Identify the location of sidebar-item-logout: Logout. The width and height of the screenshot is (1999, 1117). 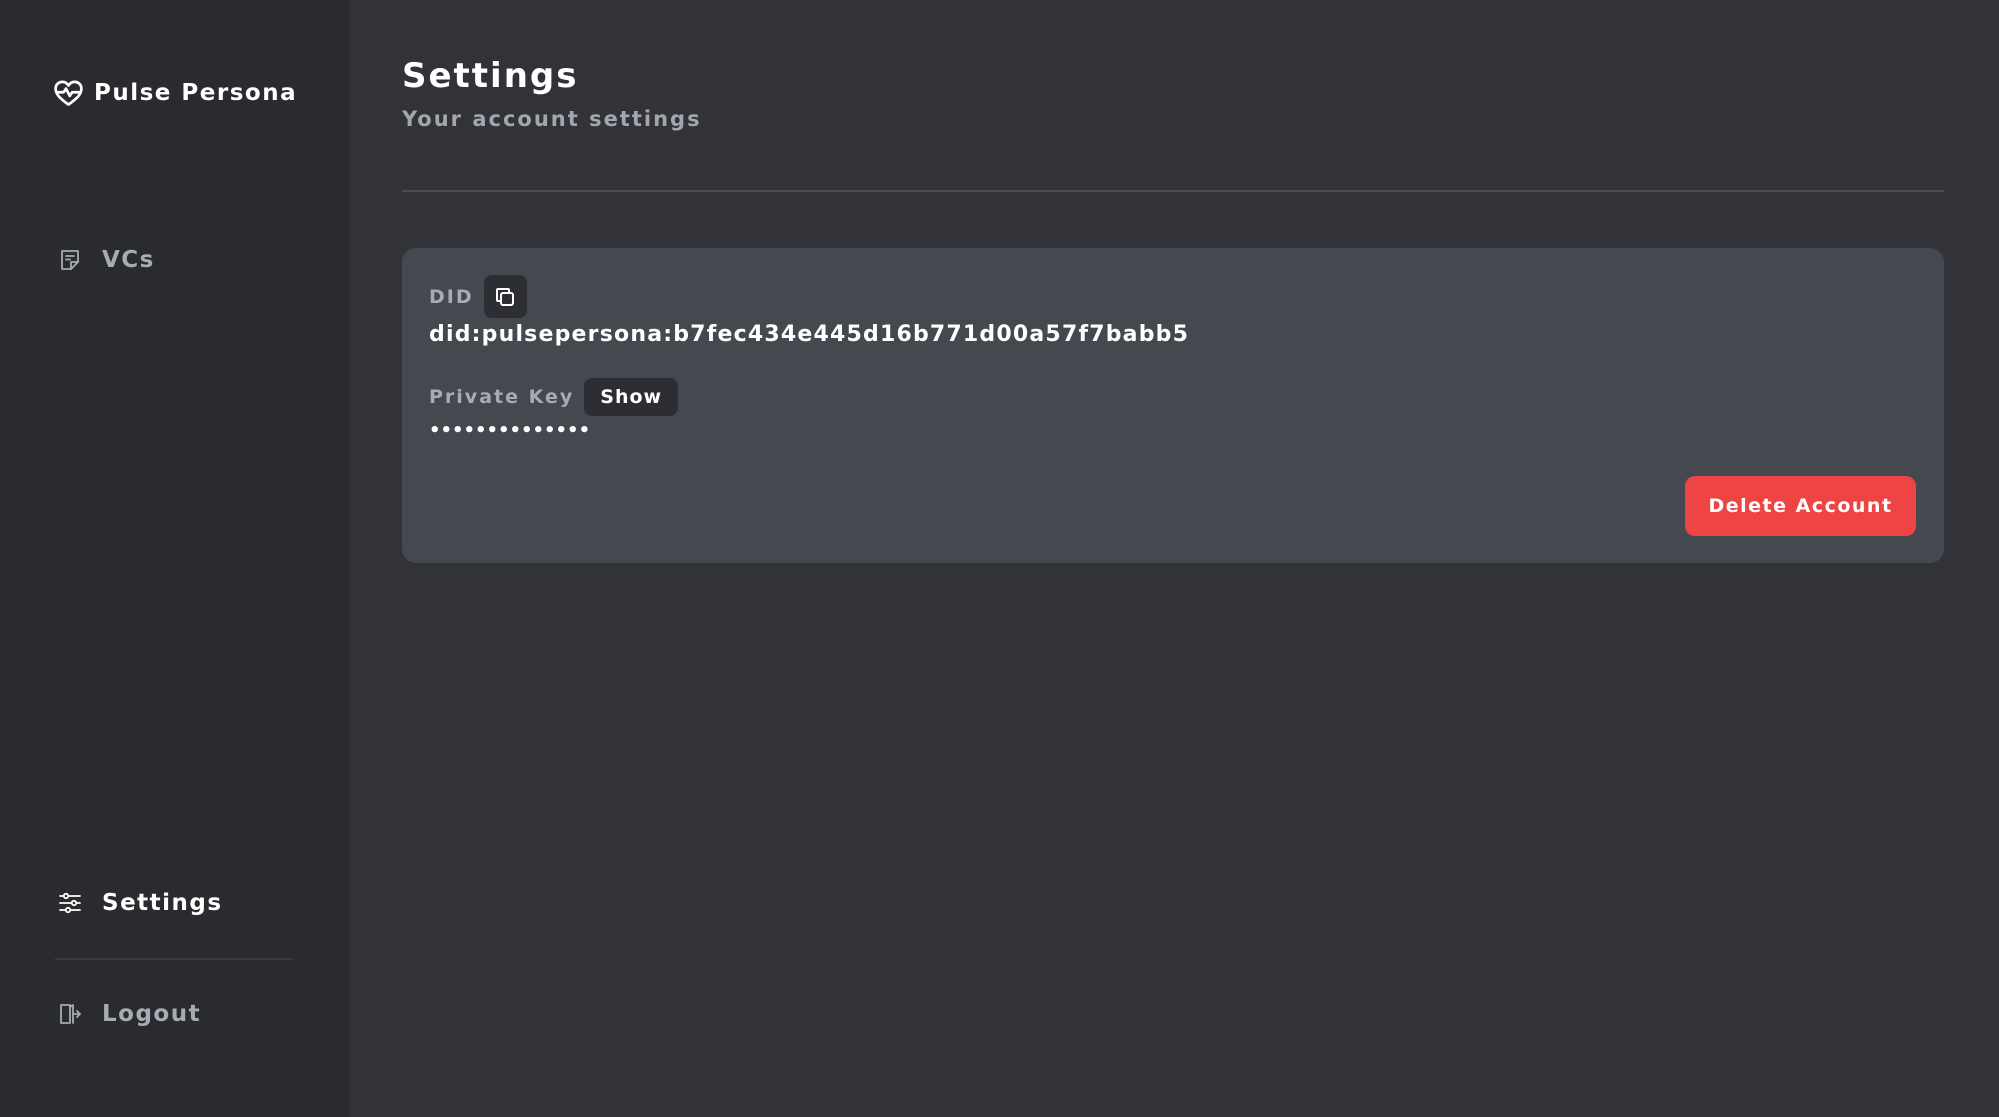
(129, 1014).